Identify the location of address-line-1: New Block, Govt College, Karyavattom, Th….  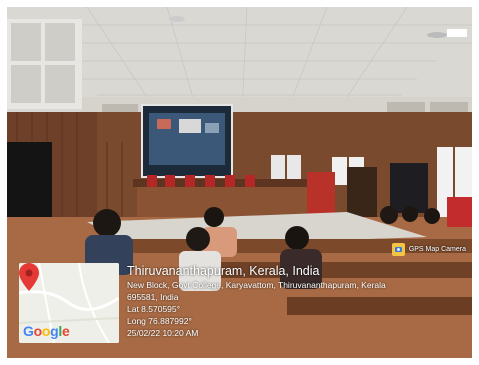
(256, 285).